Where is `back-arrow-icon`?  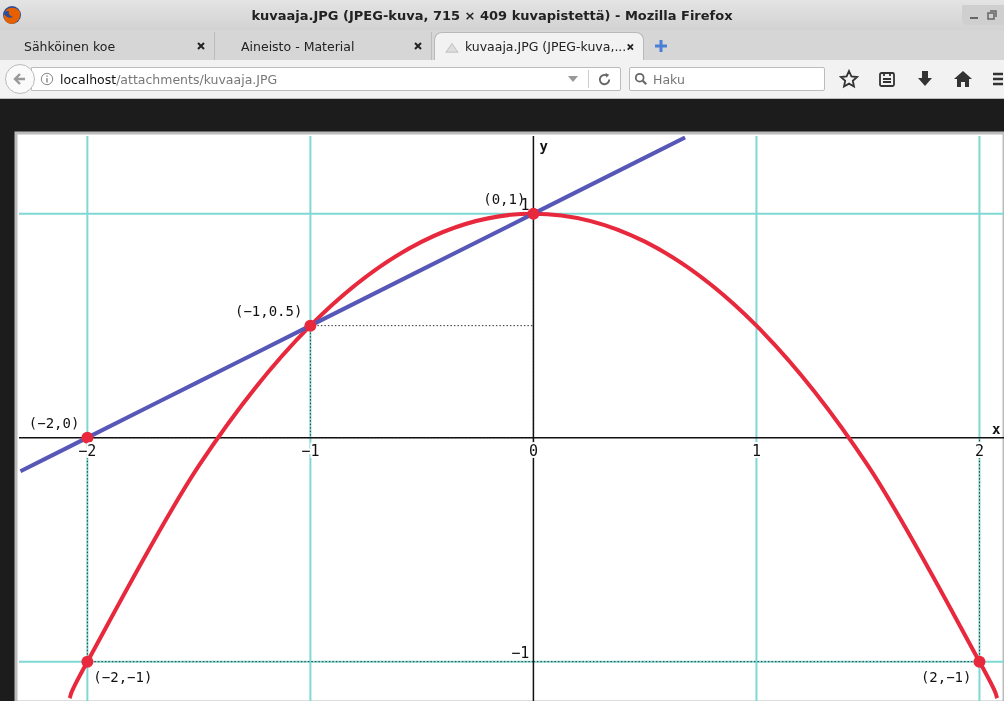 back-arrow-icon is located at coordinates (20, 79).